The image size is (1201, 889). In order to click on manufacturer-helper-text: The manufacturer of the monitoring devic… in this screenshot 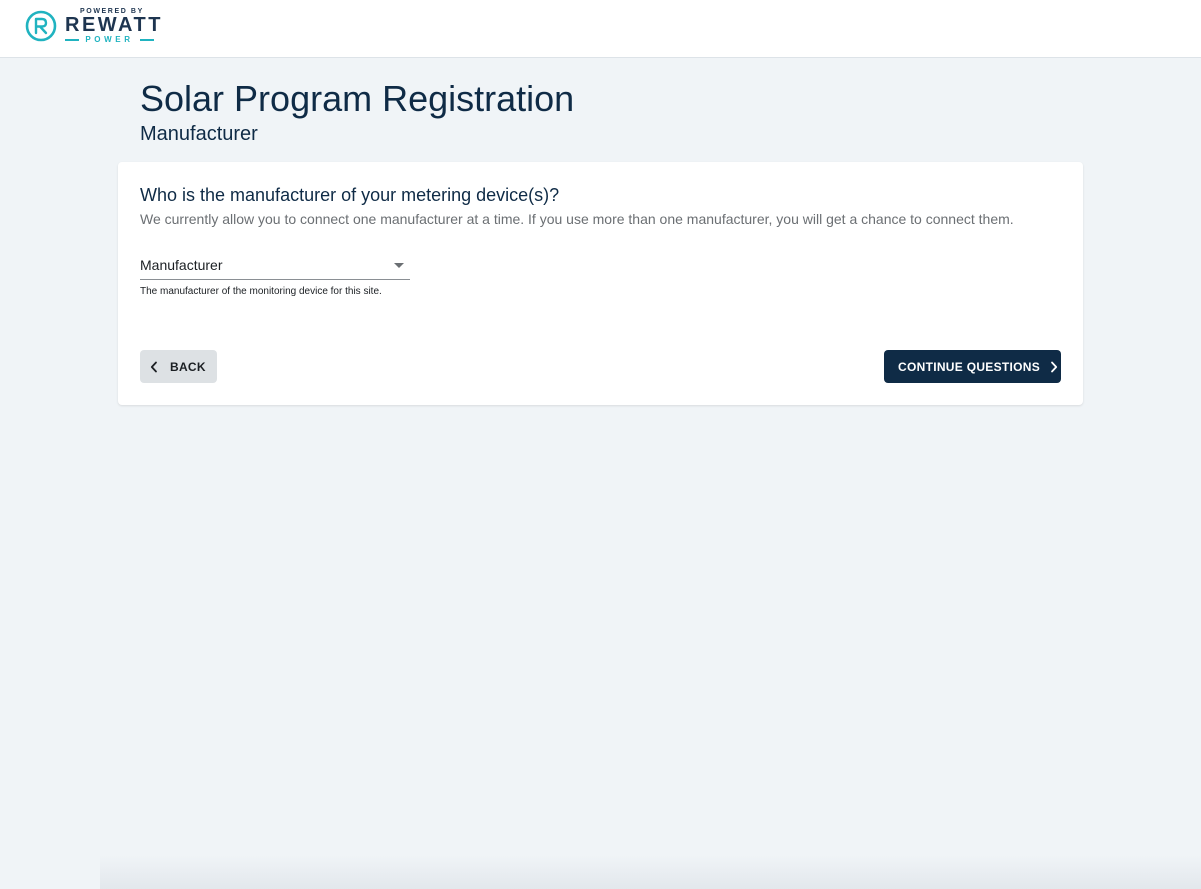, I will do `click(261, 291)`.